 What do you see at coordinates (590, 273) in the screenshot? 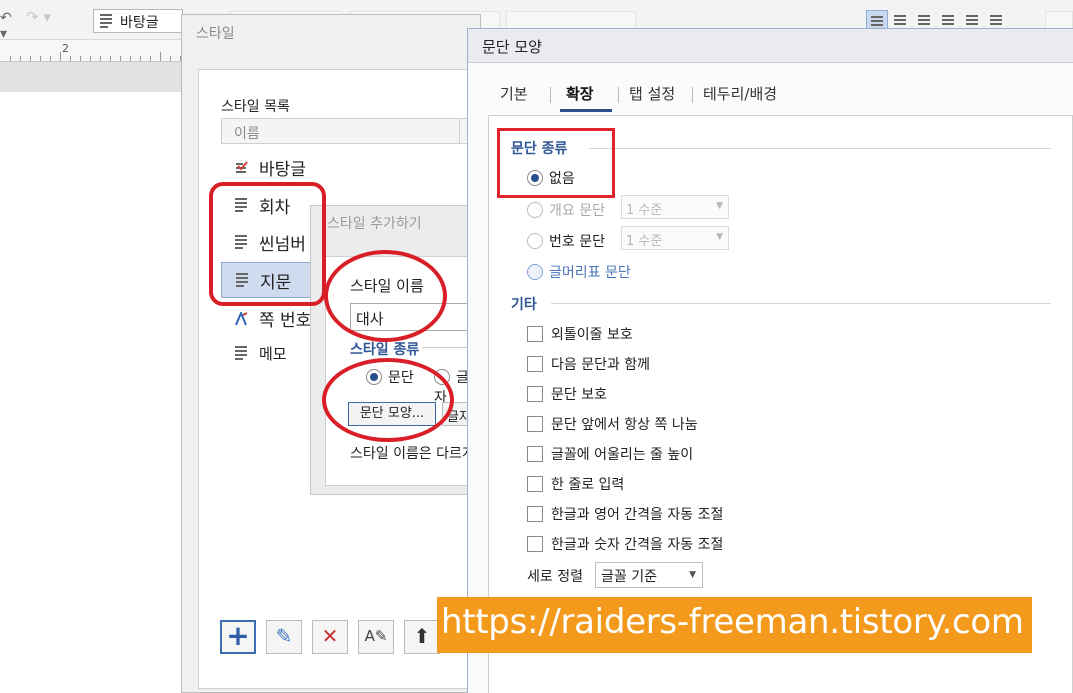
I see `radio-label: 글머리표 문단` at bounding box center [590, 273].